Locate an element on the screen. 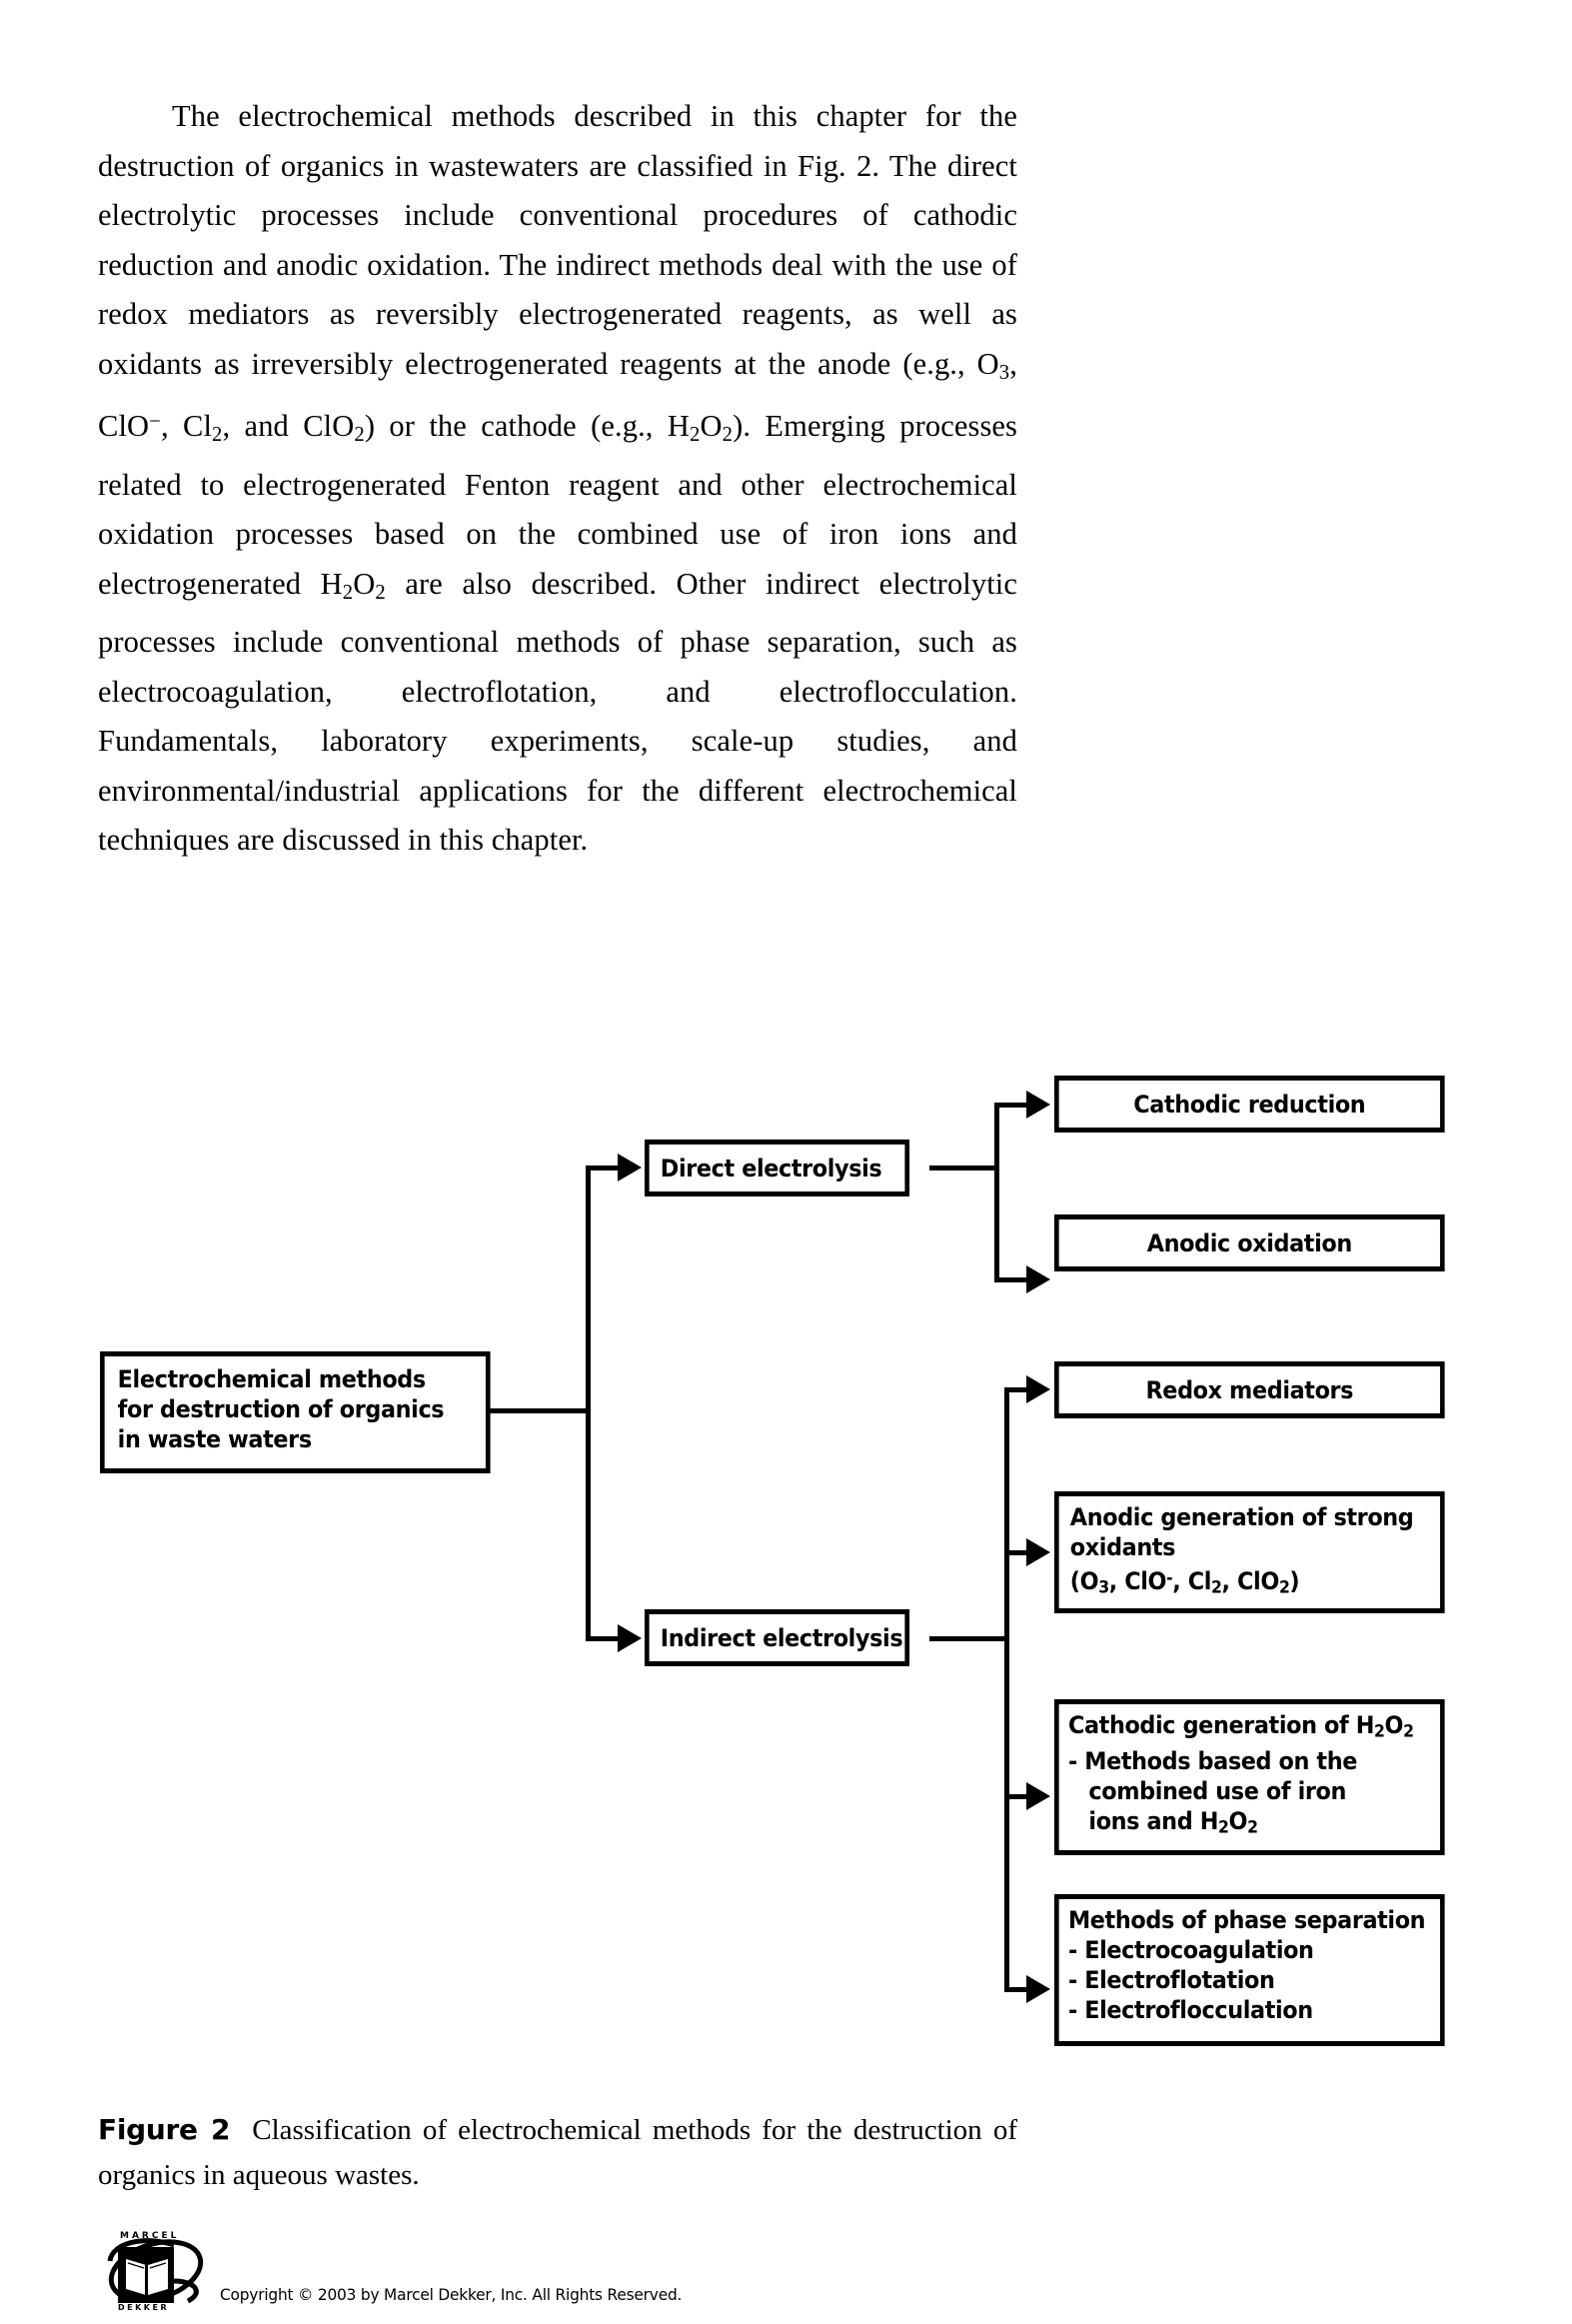 The width and height of the screenshot is (1572, 2324). node-direct-electrolysis: Direct electrolysis is located at coordinates (778, 1168).